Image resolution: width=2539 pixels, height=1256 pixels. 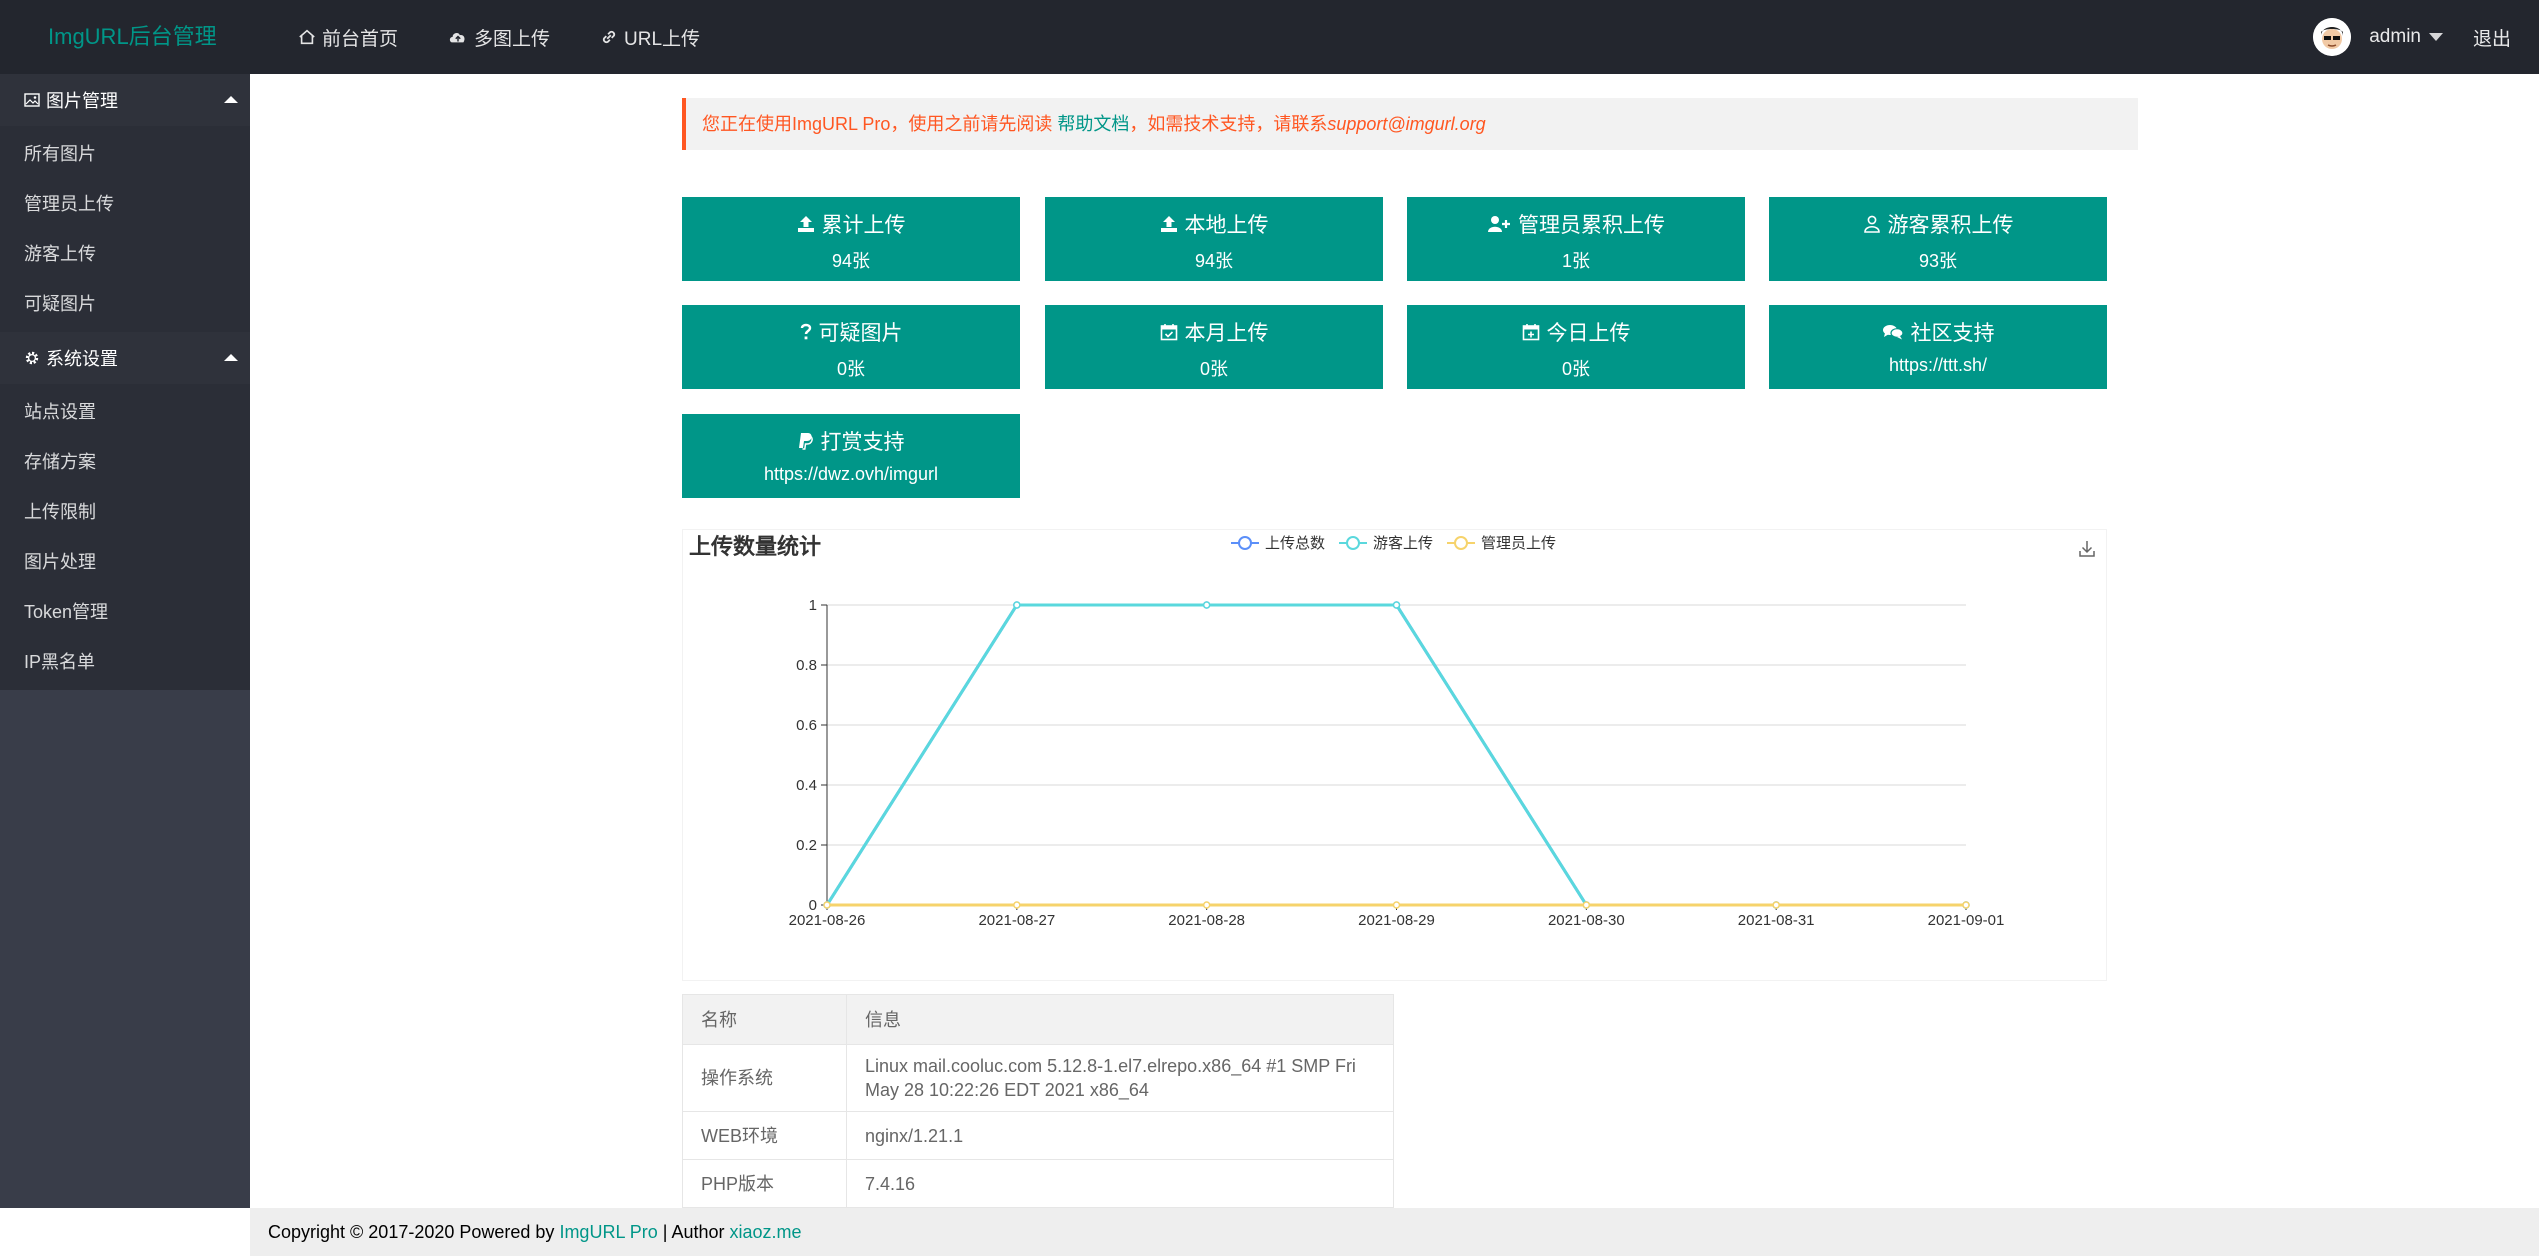 What do you see at coordinates (360, 39) in the screenshot?
I see `nav-home-label: 前台首页` at bounding box center [360, 39].